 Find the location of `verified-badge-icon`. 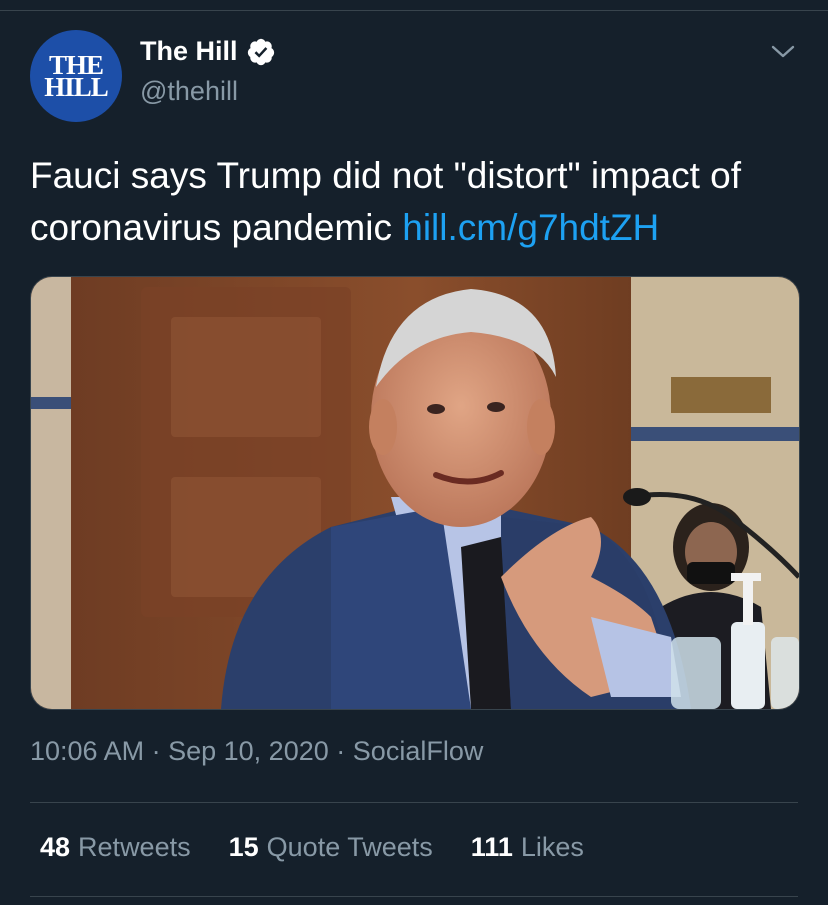

verified-badge-icon is located at coordinates (260, 51).